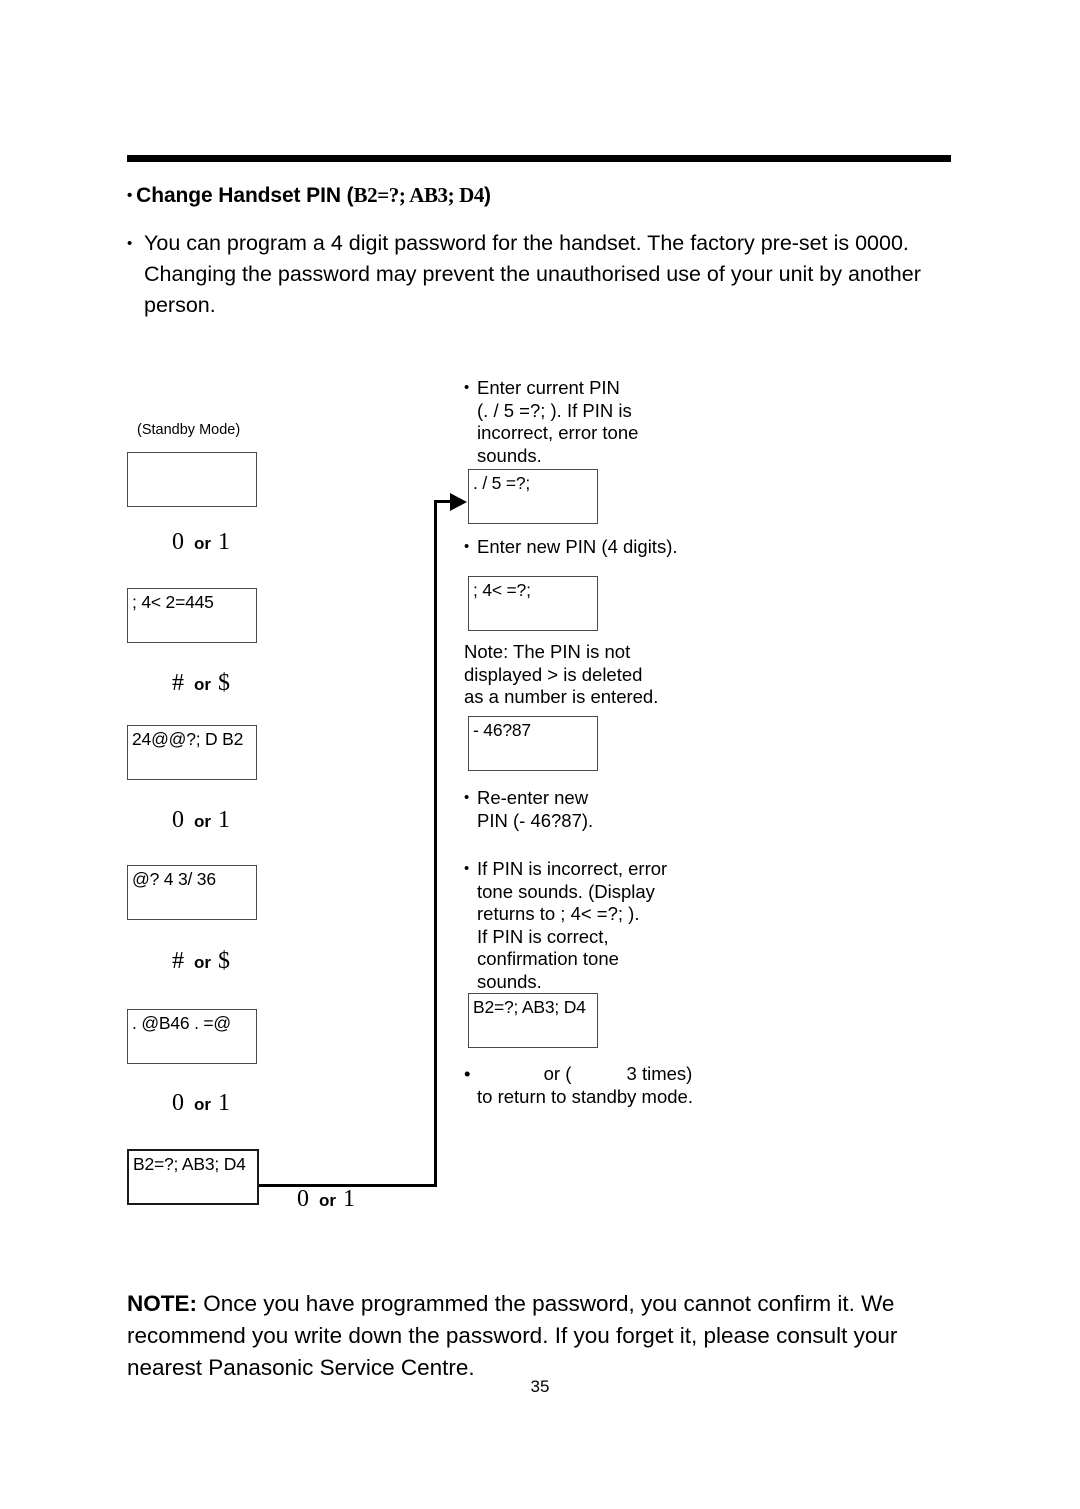  Describe the element at coordinates (178, 820) in the screenshot. I see `key-step-3-left: 0` at that location.